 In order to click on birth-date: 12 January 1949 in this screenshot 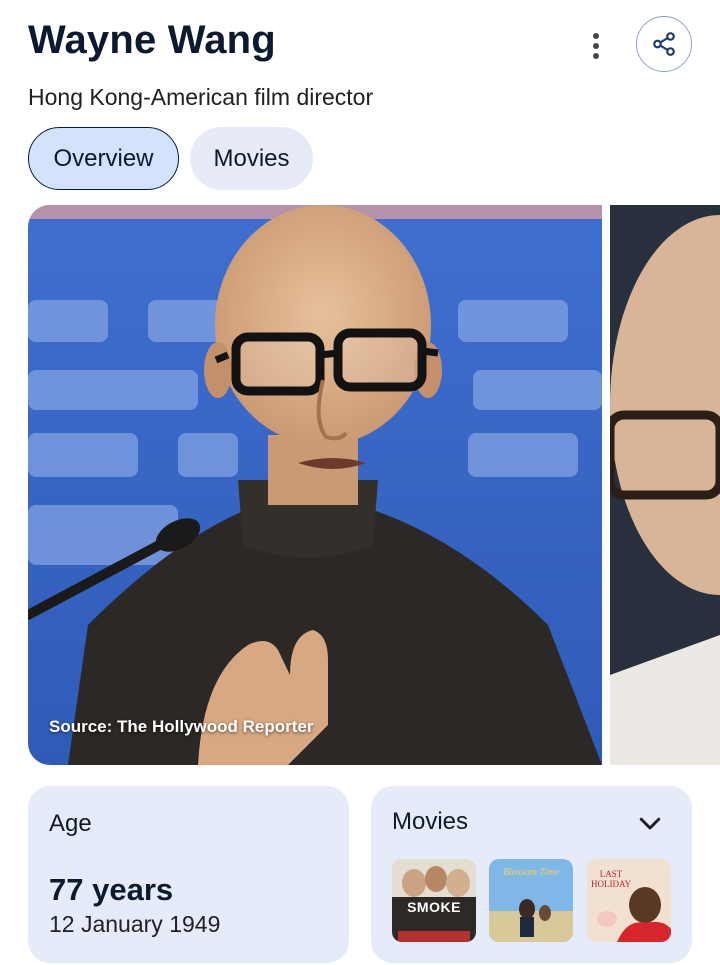, I will do `click(135, 924)`.